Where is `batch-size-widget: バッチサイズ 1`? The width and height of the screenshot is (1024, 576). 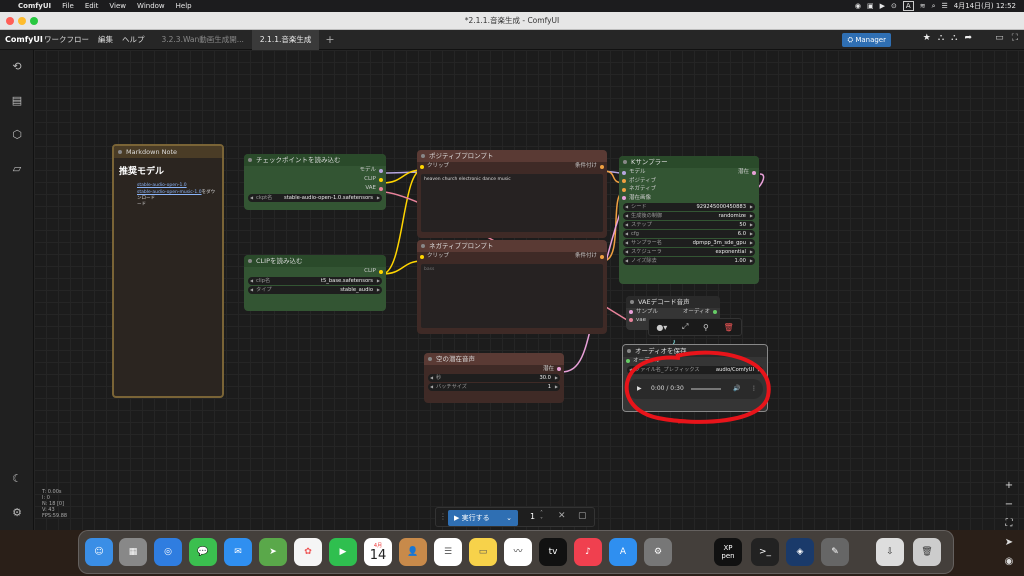
batch-size-widget: バッチサイズ 1 is located at coordinates (494, 387).